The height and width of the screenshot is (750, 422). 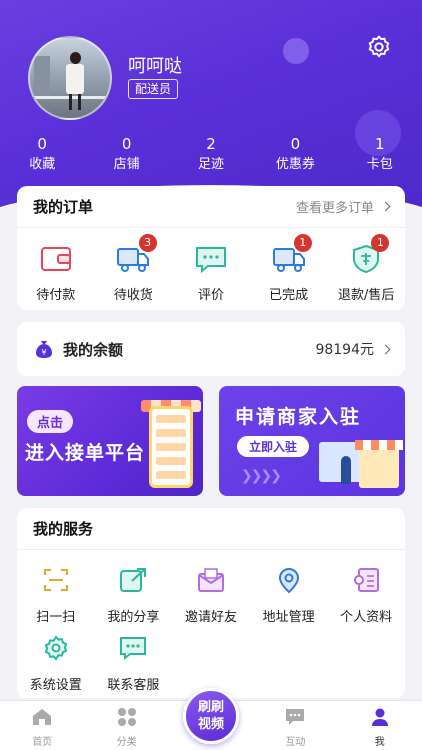 I want to click on stat-card-wallet: 1 卡包, so click(x=380, y=154).